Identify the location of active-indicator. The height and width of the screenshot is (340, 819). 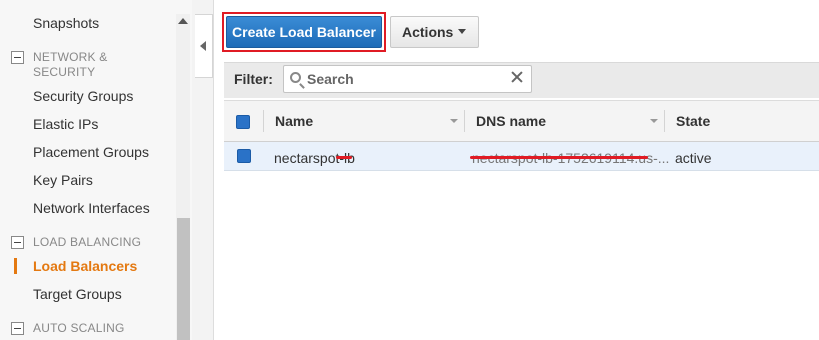
(15, 266).